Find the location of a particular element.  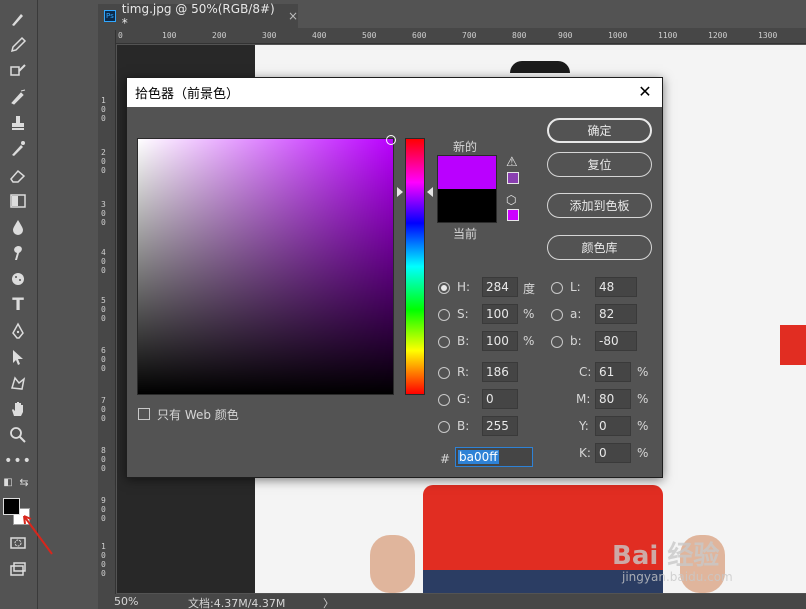

g-input: 0 is located at coordinates (500, 399).